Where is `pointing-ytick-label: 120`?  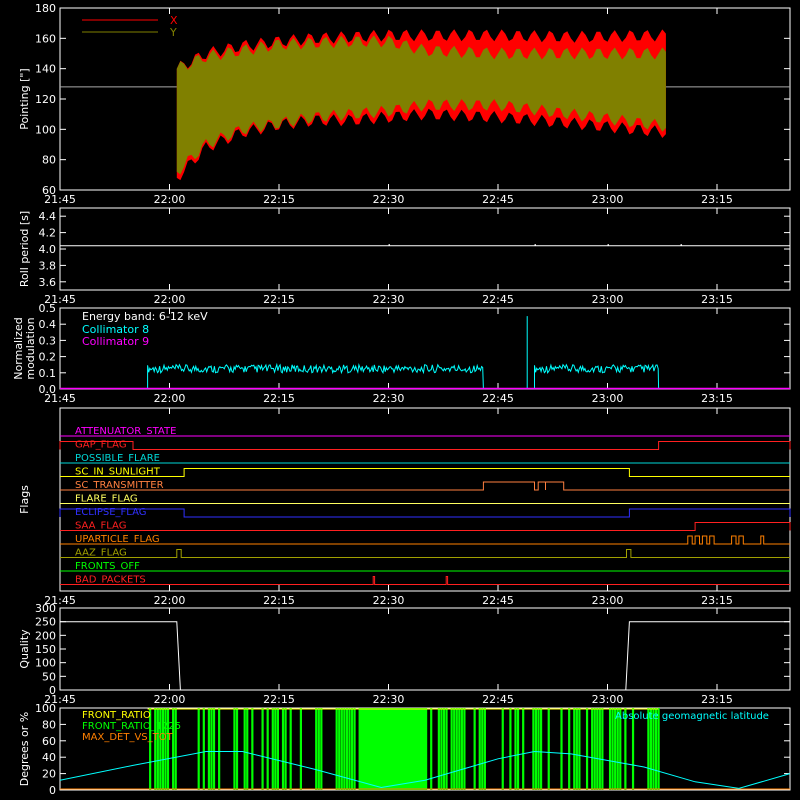 pointing-ytick-label: 120 is located at coordinates (45, 99).